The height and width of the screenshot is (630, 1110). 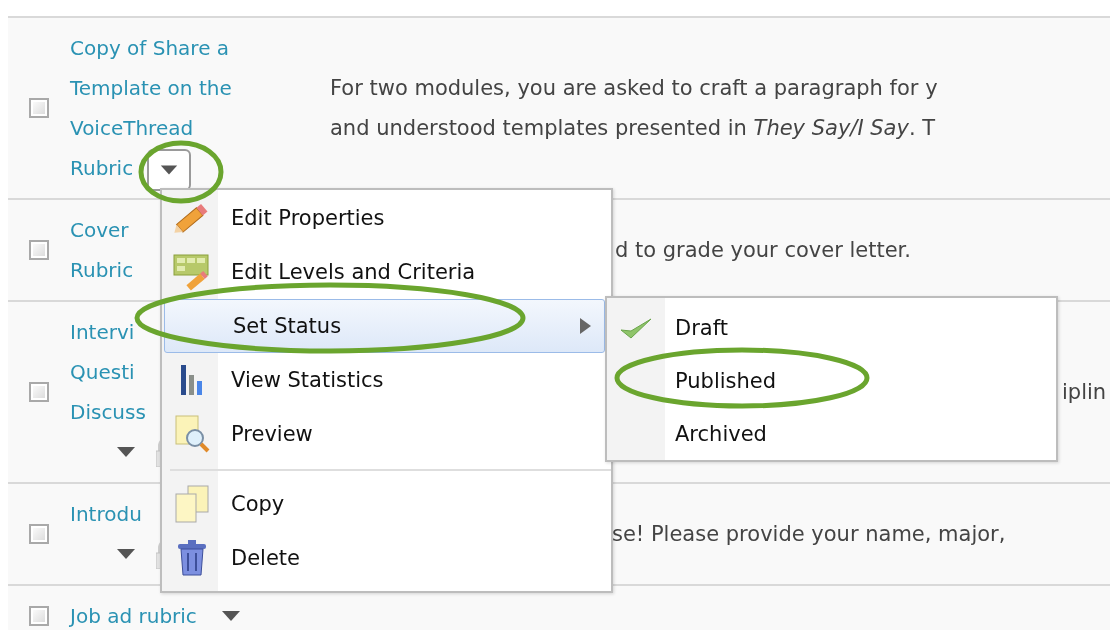 What do you see at coordinates (102, 372) in the screenshot?
I see `rubric-link: Questi` at bounding box center [102, 372].